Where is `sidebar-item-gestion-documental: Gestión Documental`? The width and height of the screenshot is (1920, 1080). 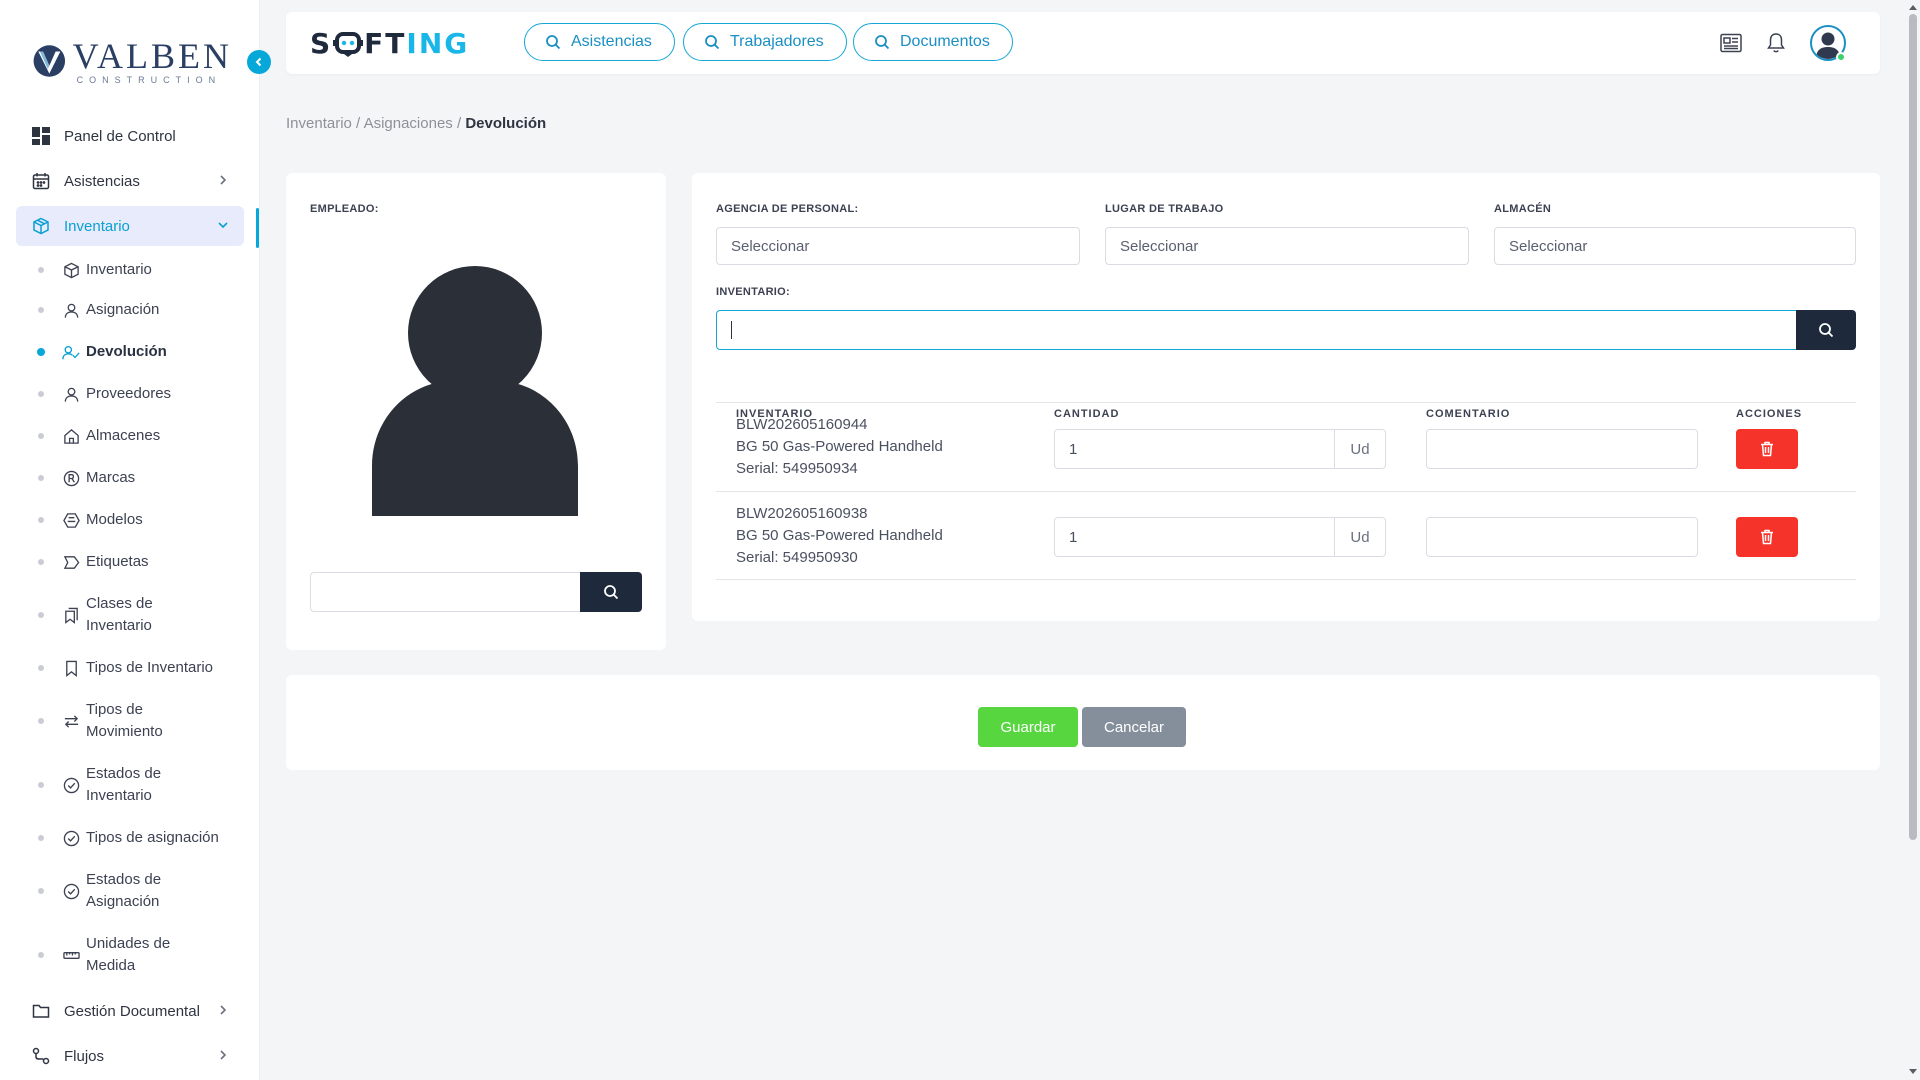
sidebar-item-gestion-documental: Gestión Documental is located at coordinates (130, 1011).